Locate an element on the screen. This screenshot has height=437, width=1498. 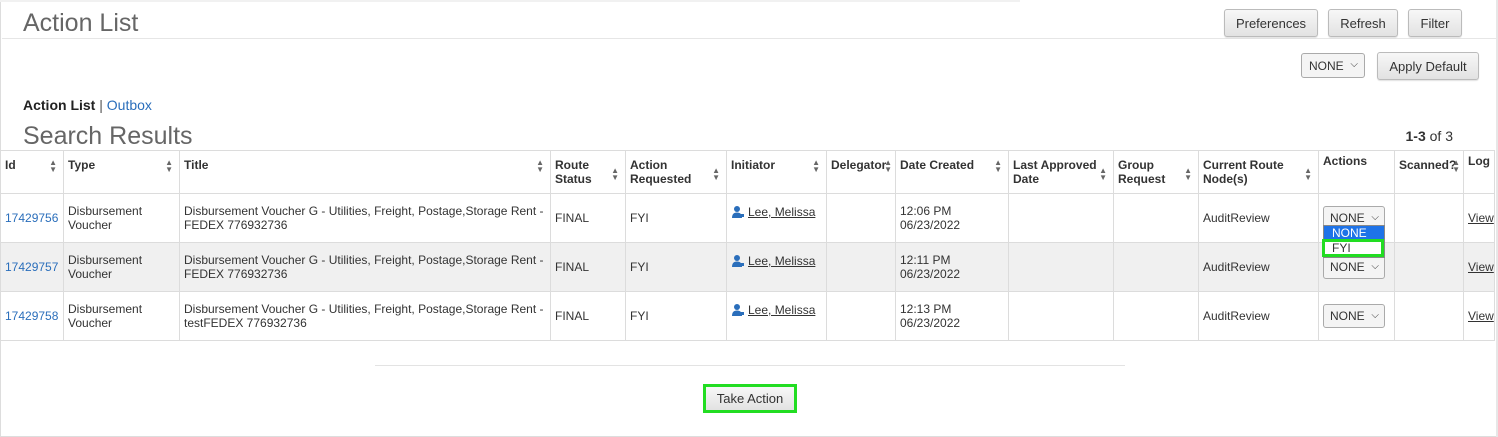
date-created-time: 12:11 PM is located at coordinates (925, 260).